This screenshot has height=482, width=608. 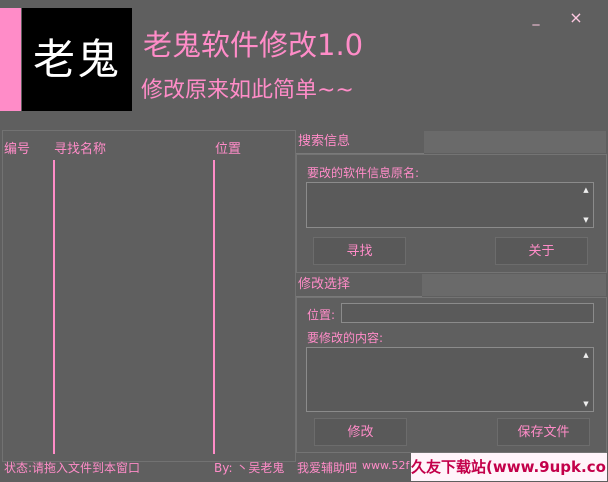 What do you see at coordinates (324, 284) in the screenshot?
I see `modify-group-title: 修改选择` at bounding box center [324, 284].